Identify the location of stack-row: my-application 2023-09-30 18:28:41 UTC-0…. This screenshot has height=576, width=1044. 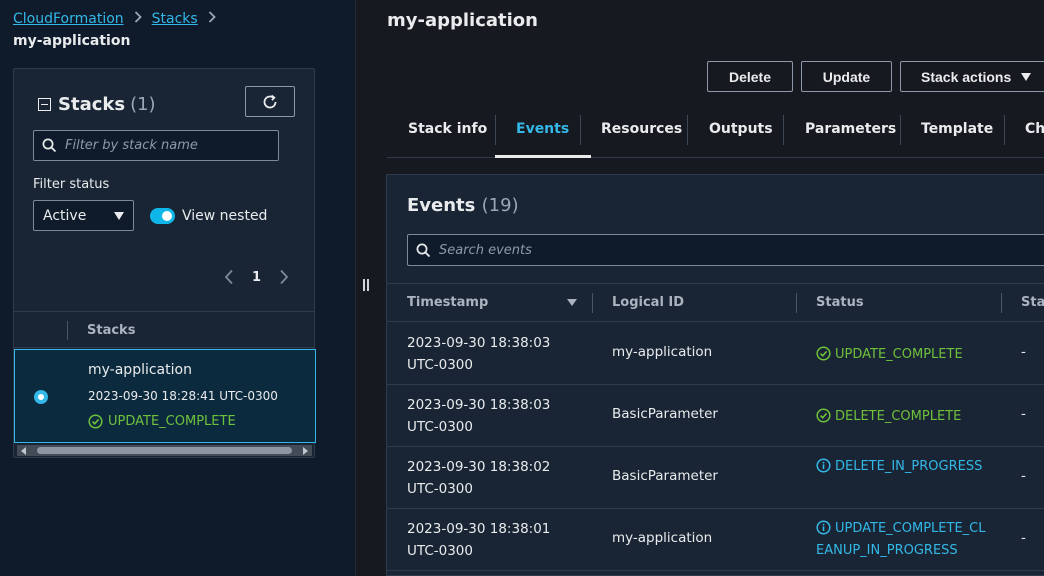
(165, 396).